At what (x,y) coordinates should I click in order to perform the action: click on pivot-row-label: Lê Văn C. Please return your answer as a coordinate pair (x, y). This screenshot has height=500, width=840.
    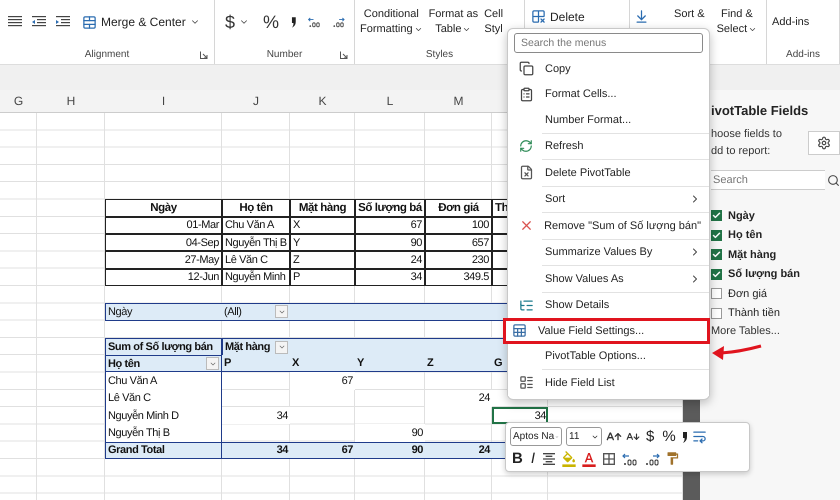
    Looking at the image, I should click on (163, 399).